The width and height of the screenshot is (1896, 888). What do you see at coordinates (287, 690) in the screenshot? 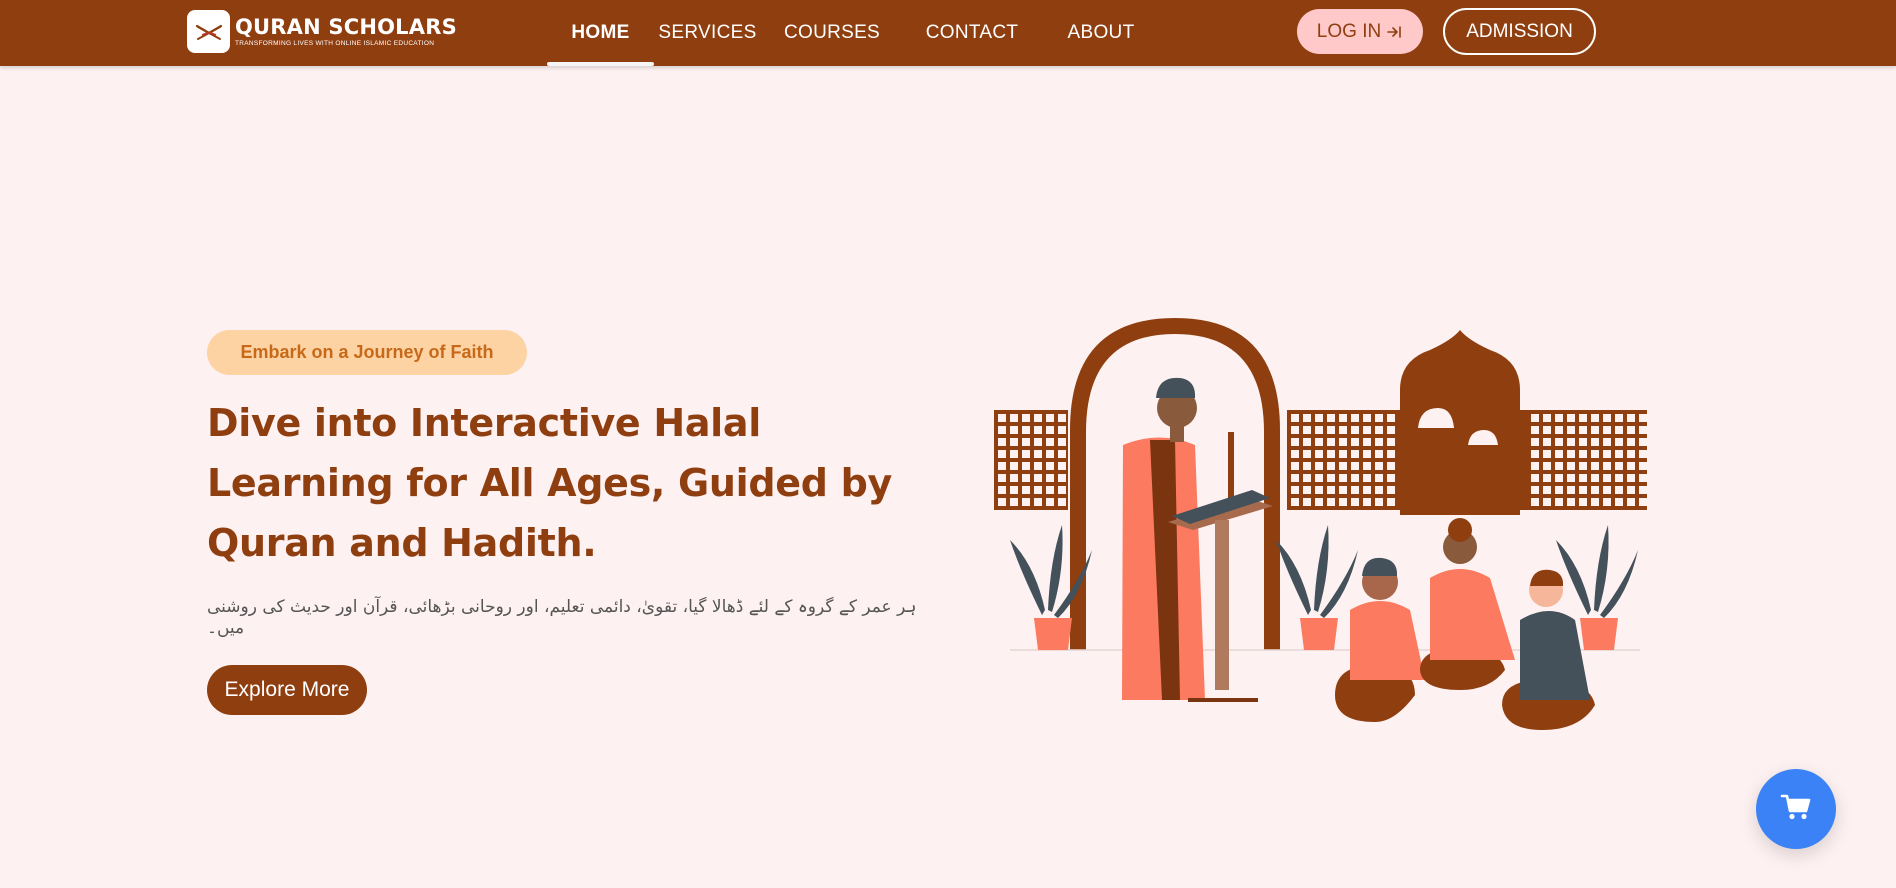
I see `explore-more-button: Explore More` at bounding box center [287, 690].